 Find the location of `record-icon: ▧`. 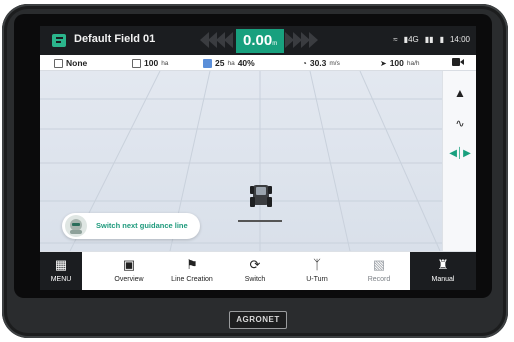

record-icon: ▧ is located at coordinates (379, 264).